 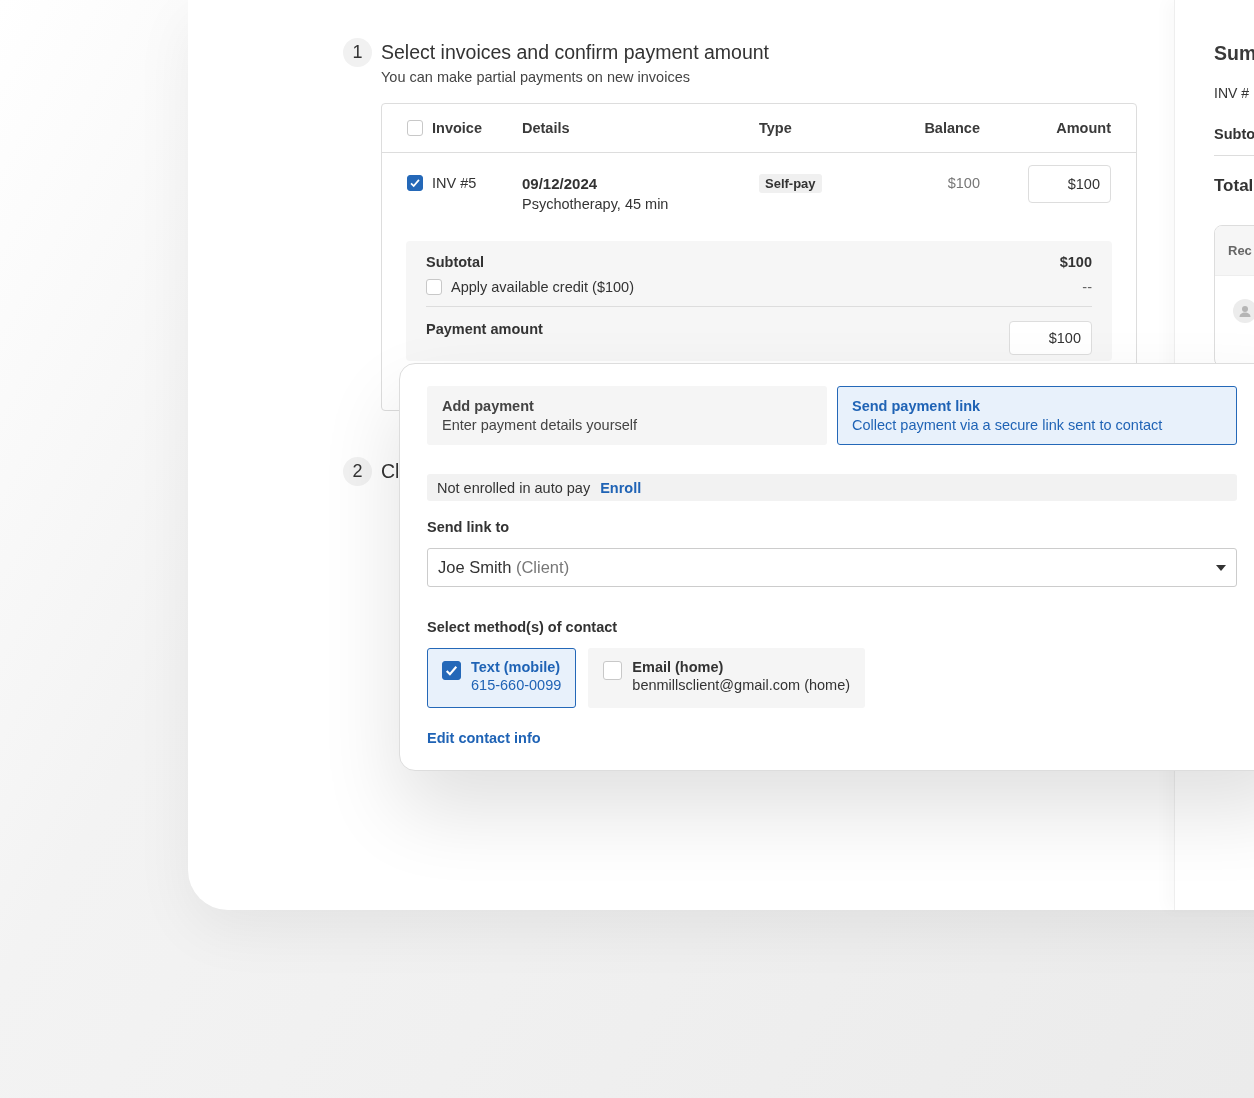 What do you see at coordinates (484, 329) in the screenshot?
I see `payment-amount-label: Payment amount` at bounding box center [484, 329].